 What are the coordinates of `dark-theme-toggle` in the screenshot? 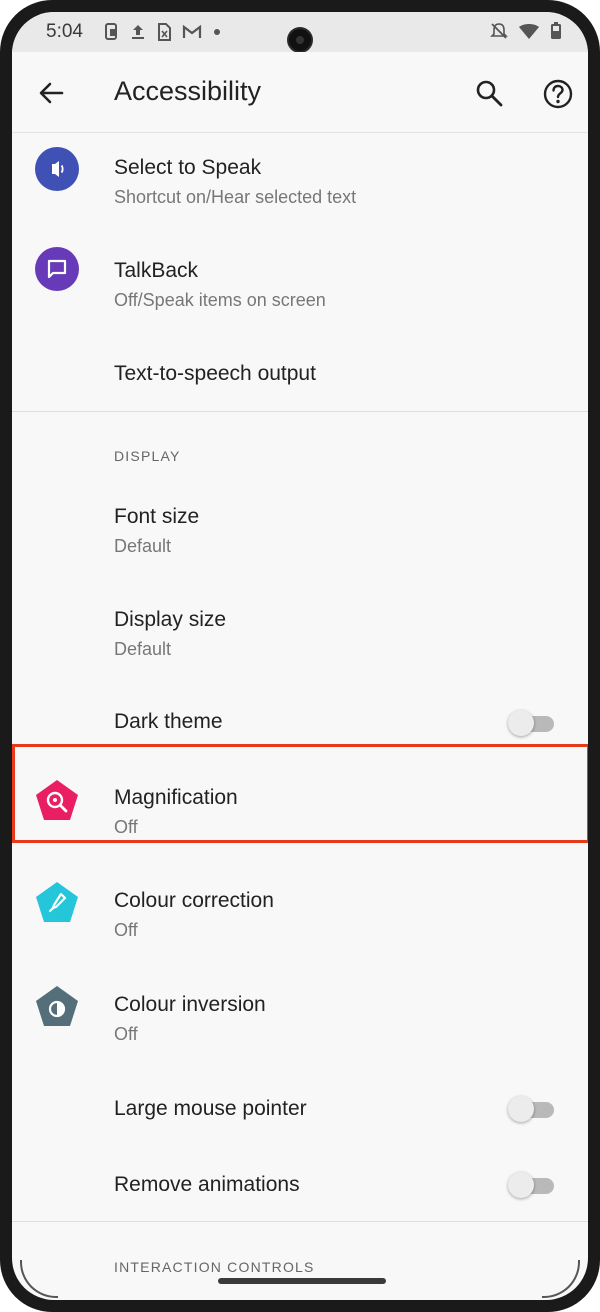 It's located at (532, 723).